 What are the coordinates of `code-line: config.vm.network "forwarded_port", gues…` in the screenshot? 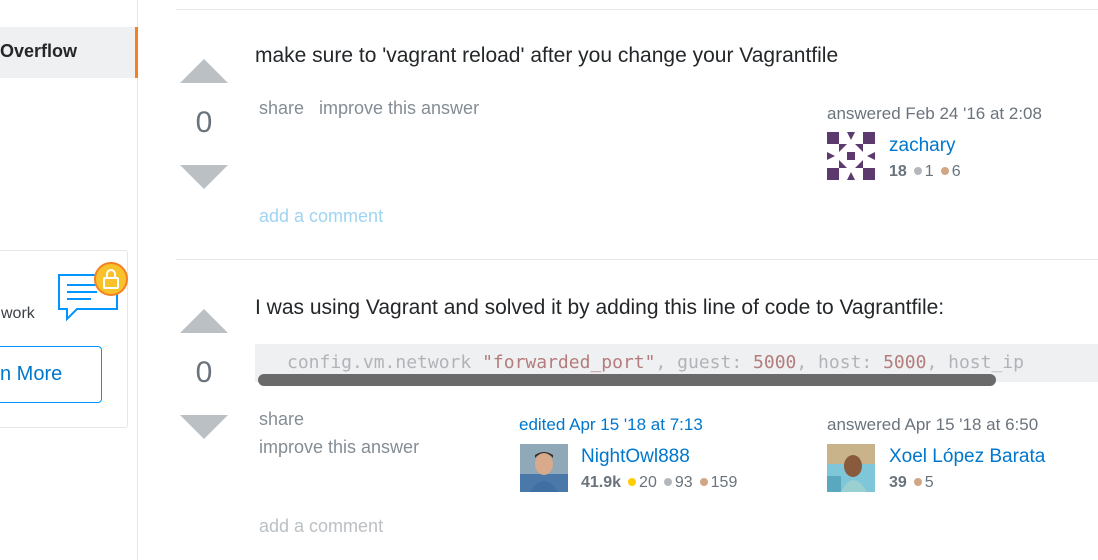 It's located at (655, 362).